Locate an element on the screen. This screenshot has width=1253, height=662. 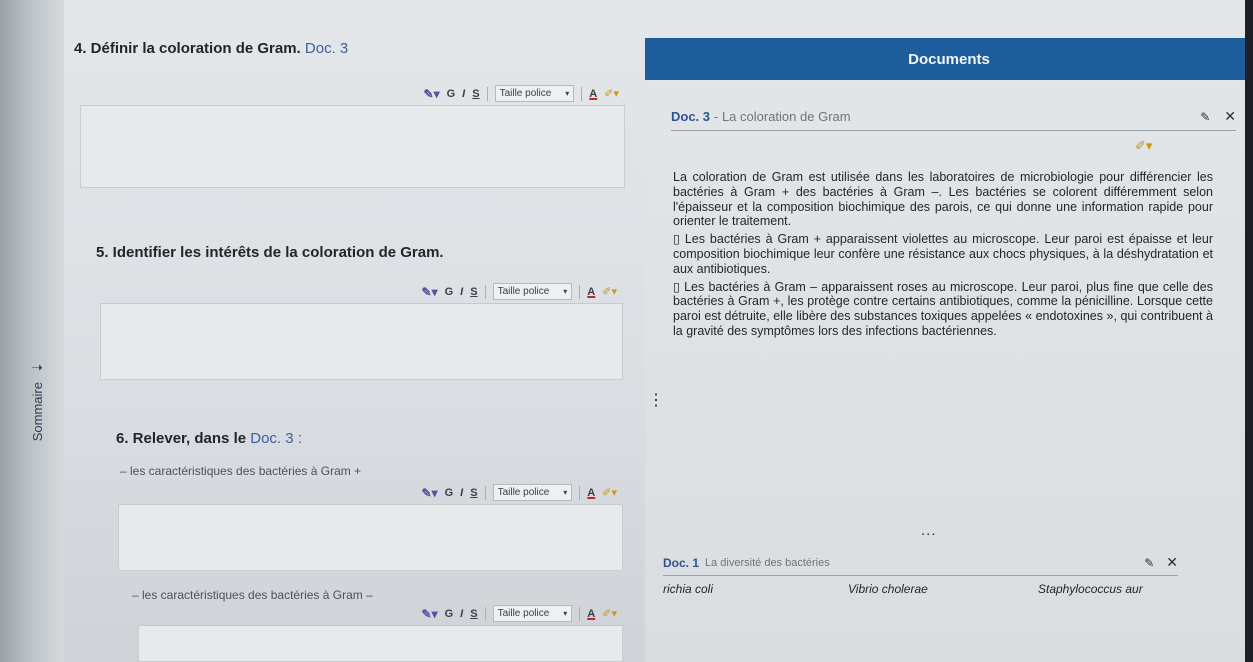
answer-editor-5: ✎▾ G I S Taille police ▾ A ✐▾ is located at coordinates (361, 330).